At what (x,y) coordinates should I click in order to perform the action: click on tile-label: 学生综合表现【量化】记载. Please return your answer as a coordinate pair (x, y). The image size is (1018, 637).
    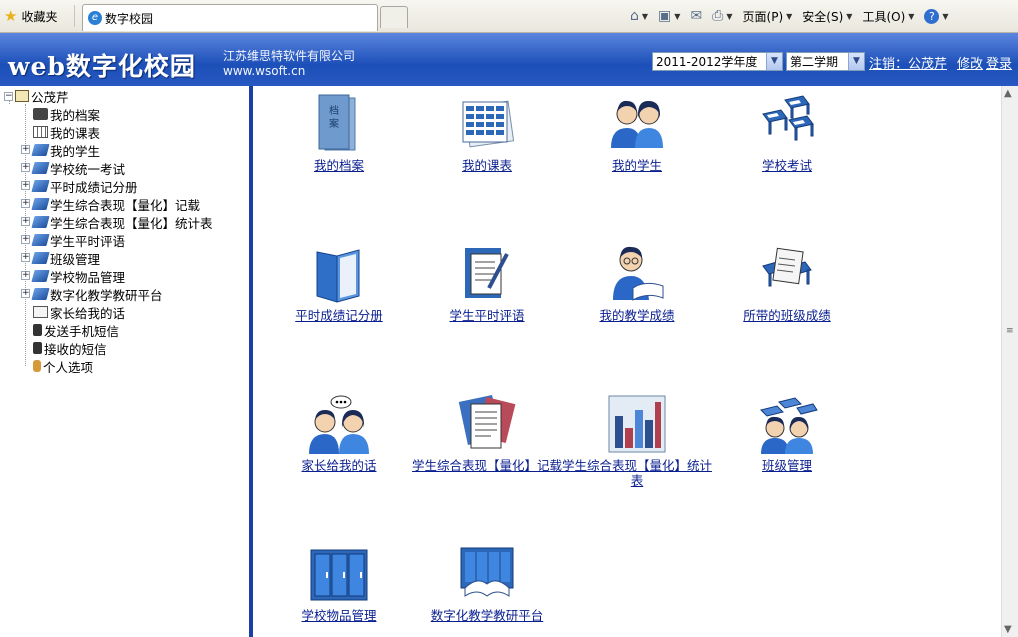
    Looking at the image, I should click on (487, 465).